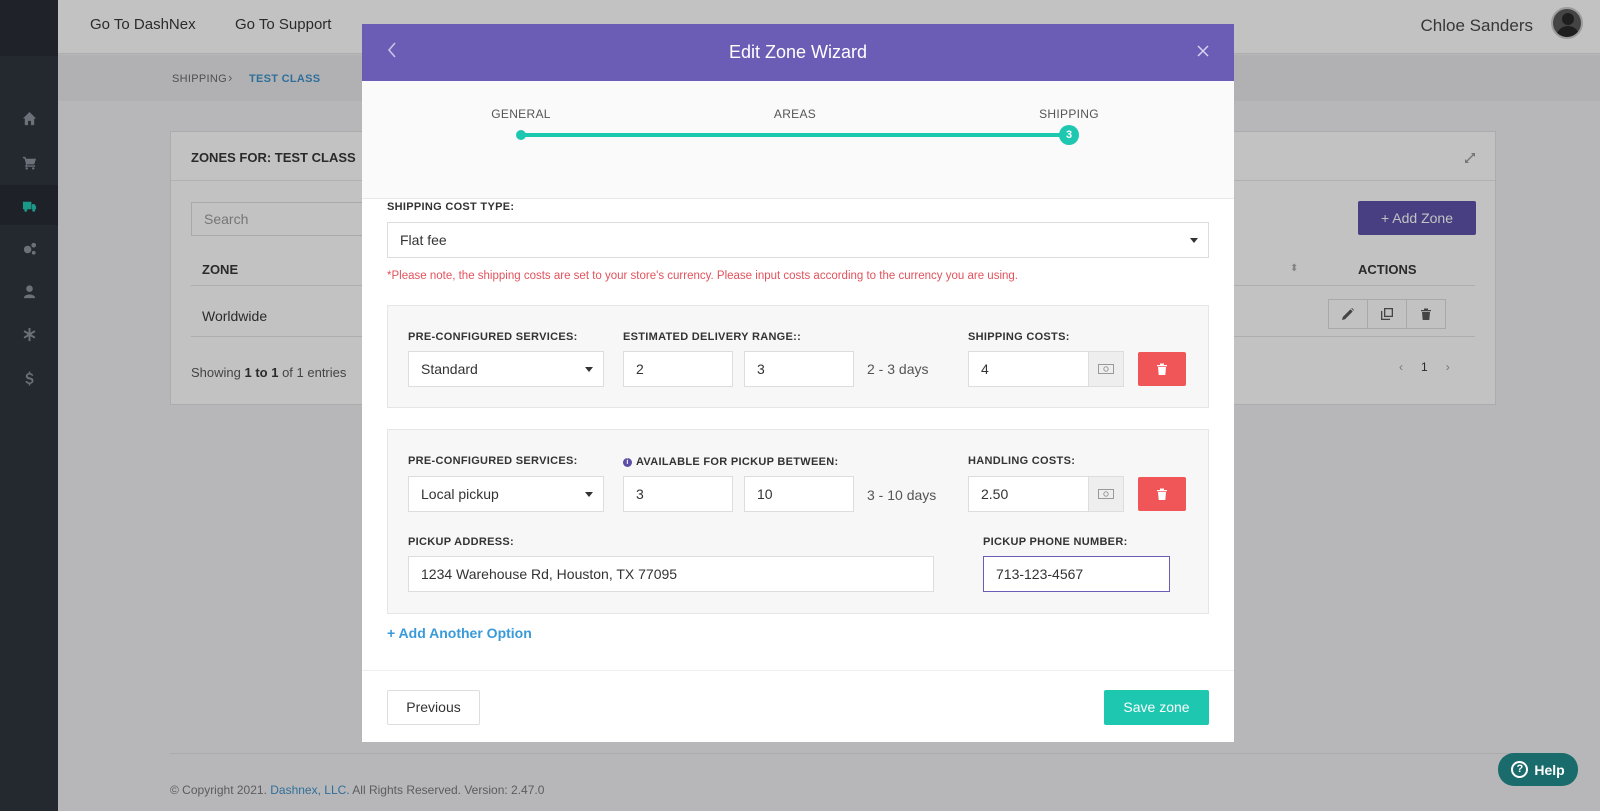 This screenshot has width=1600, height=811. Describe the element at coordinates (902, 495) in the screenshot. I see `pickup-range-text: 3 - 10 days` at that location.